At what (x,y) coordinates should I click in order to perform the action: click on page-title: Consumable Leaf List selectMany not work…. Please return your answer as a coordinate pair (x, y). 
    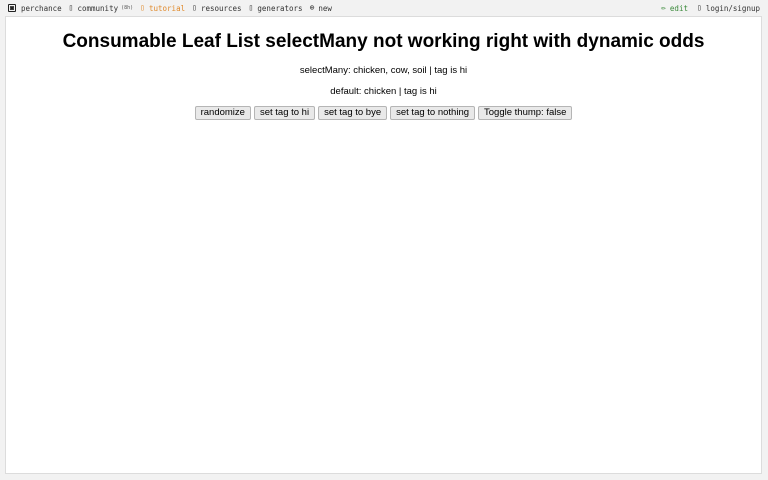
    Looking at the image, I should click on (383, 41).